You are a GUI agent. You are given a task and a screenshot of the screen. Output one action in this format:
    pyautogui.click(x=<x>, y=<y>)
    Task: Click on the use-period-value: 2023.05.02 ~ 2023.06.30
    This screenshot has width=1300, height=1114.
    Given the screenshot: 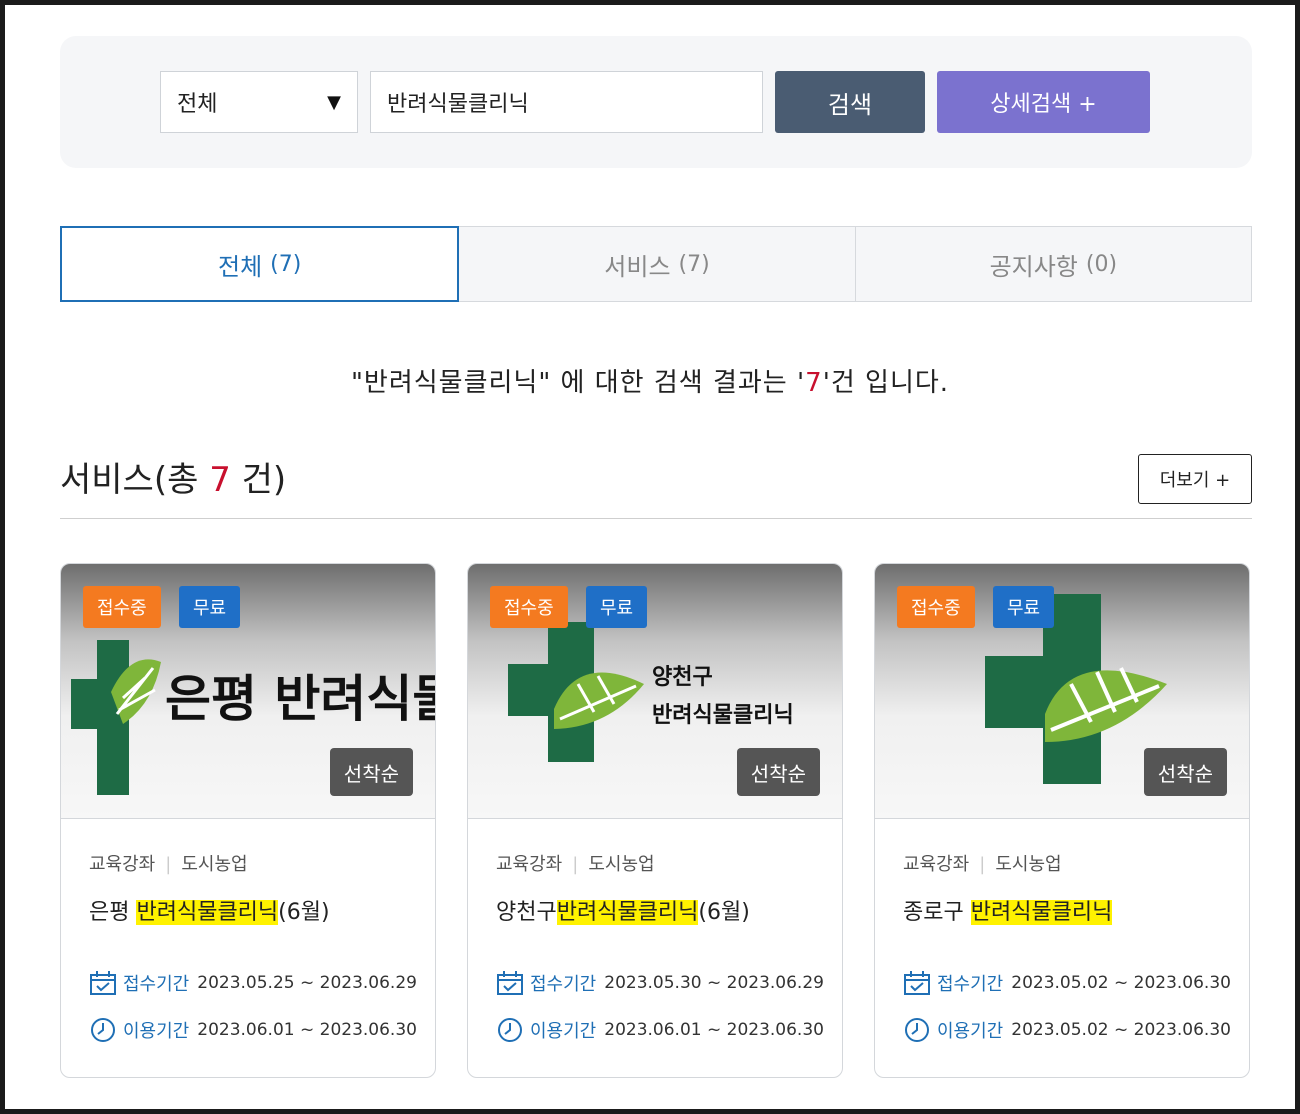 What is the action you would take?
    pyautogui.click(x=1121, y=1030)
    